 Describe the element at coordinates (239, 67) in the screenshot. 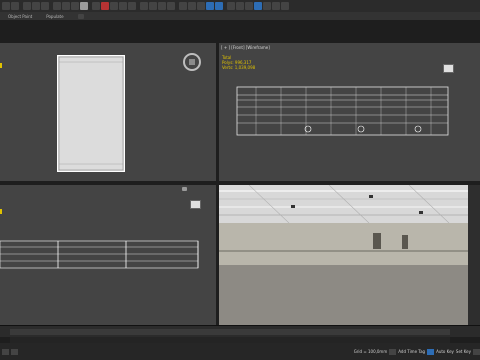

I see `stats-verts: Verts: 1,039,098` at that location.